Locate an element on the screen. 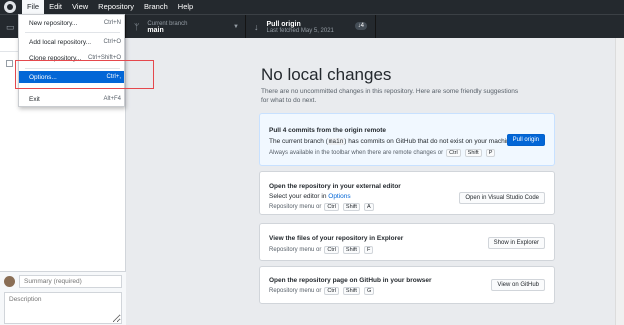 The image size is (624, 325). branch-name: main is located at coordinates (155, 30).